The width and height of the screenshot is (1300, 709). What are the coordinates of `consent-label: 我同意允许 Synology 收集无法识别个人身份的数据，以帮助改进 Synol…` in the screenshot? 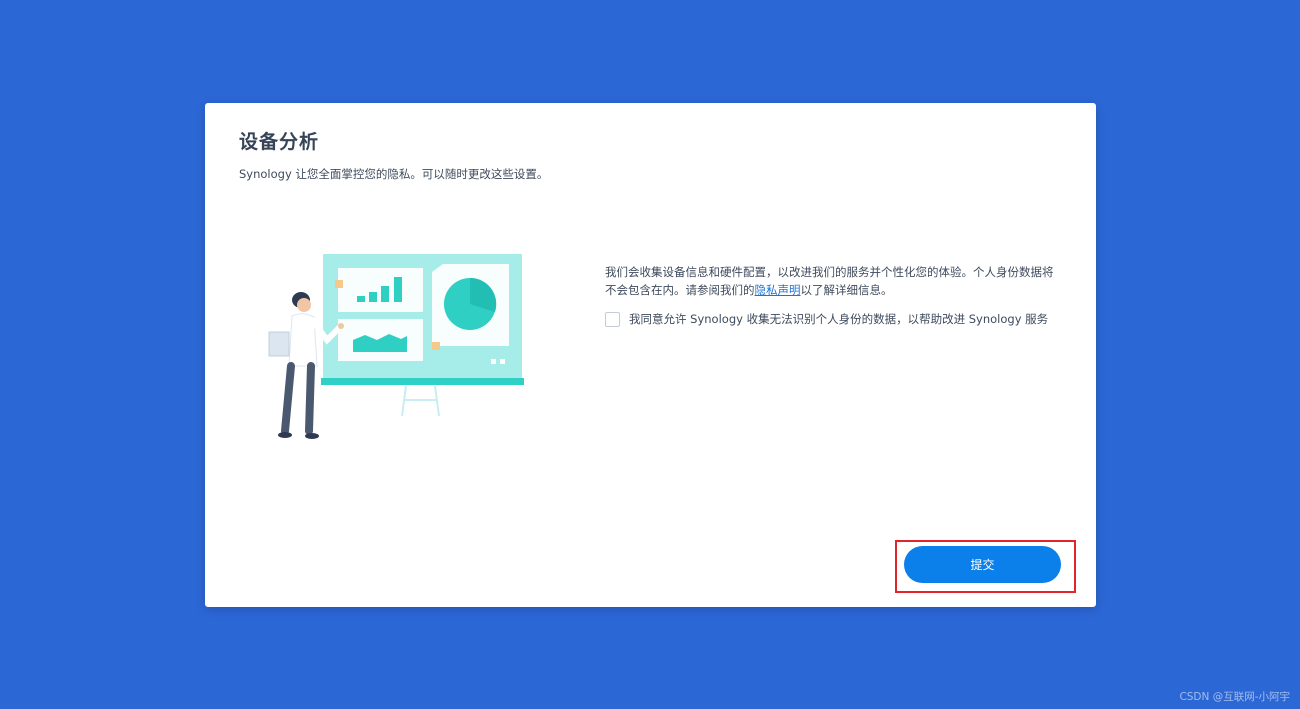 It's located at (838, 319).